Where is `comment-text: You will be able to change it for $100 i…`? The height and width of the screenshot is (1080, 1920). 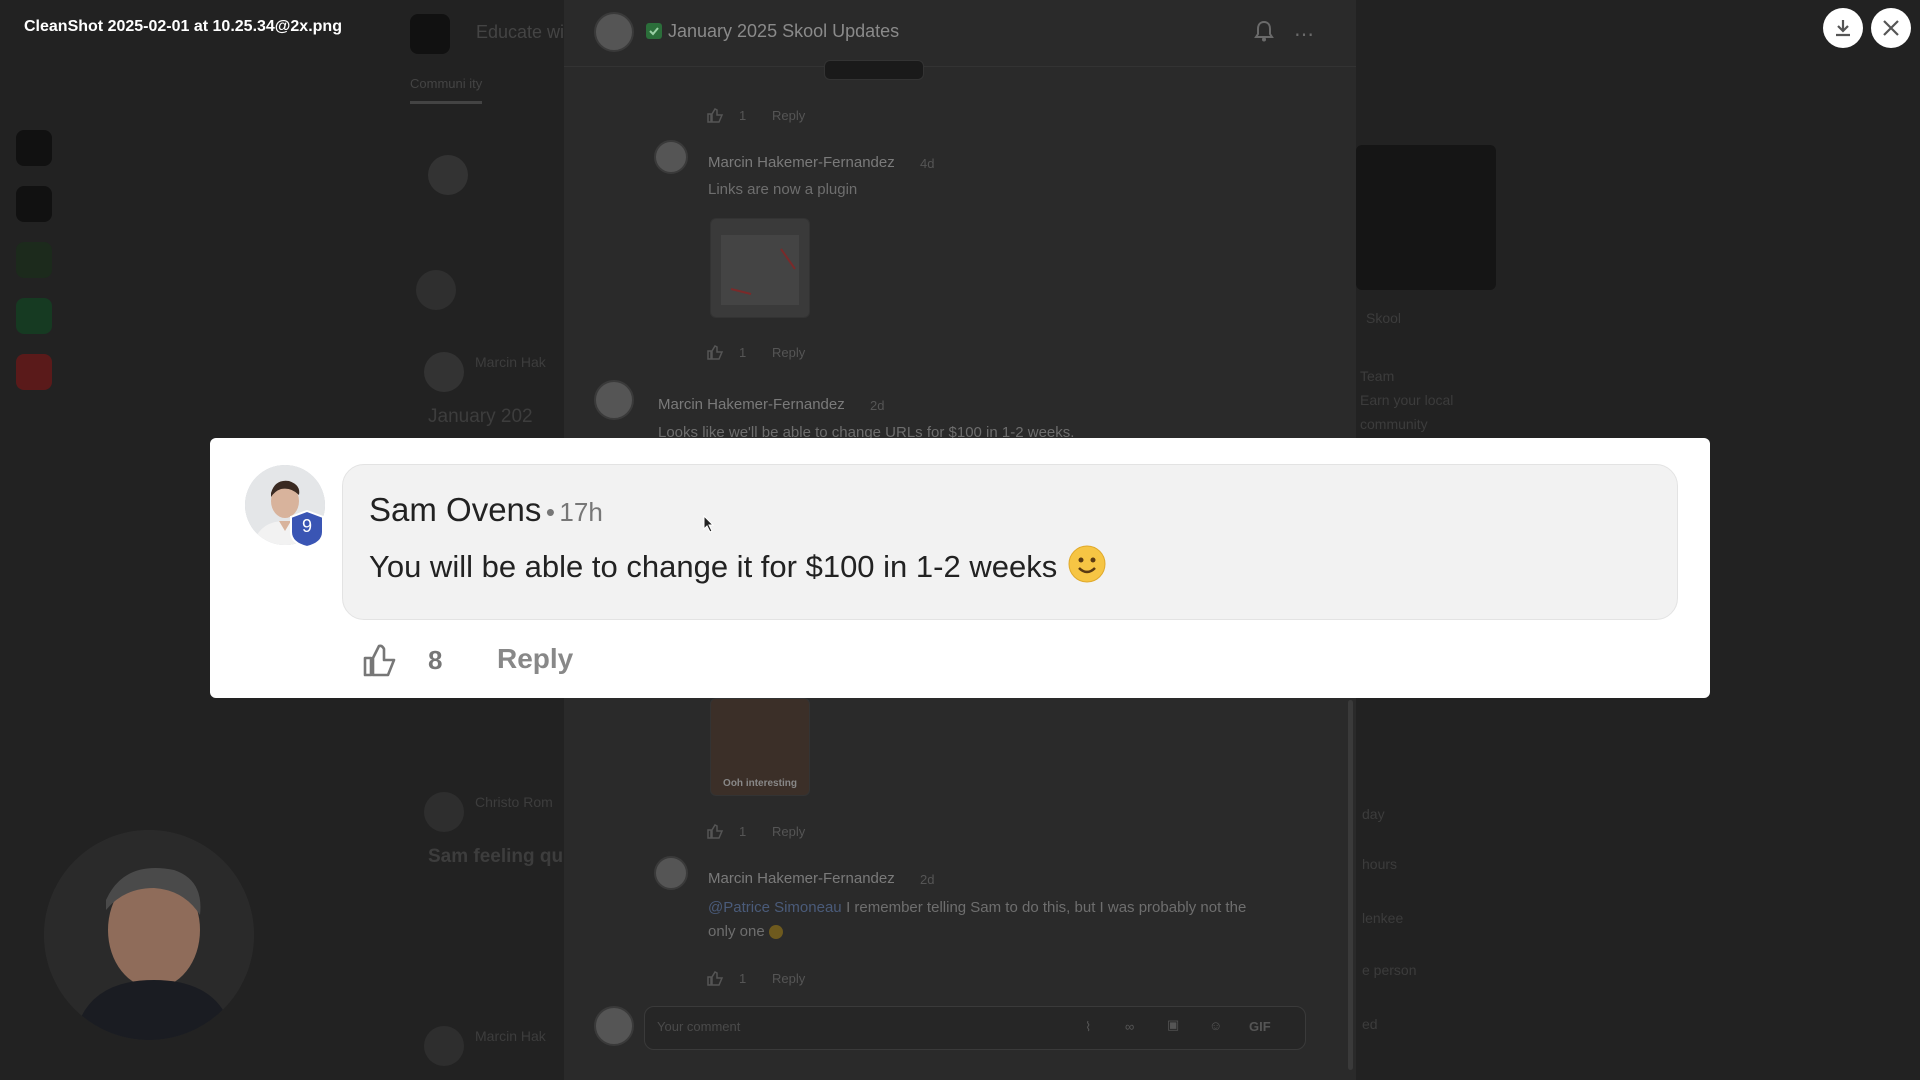
comment-text: You will be able to change it for $100 i… is located at coordinates (713, 566).